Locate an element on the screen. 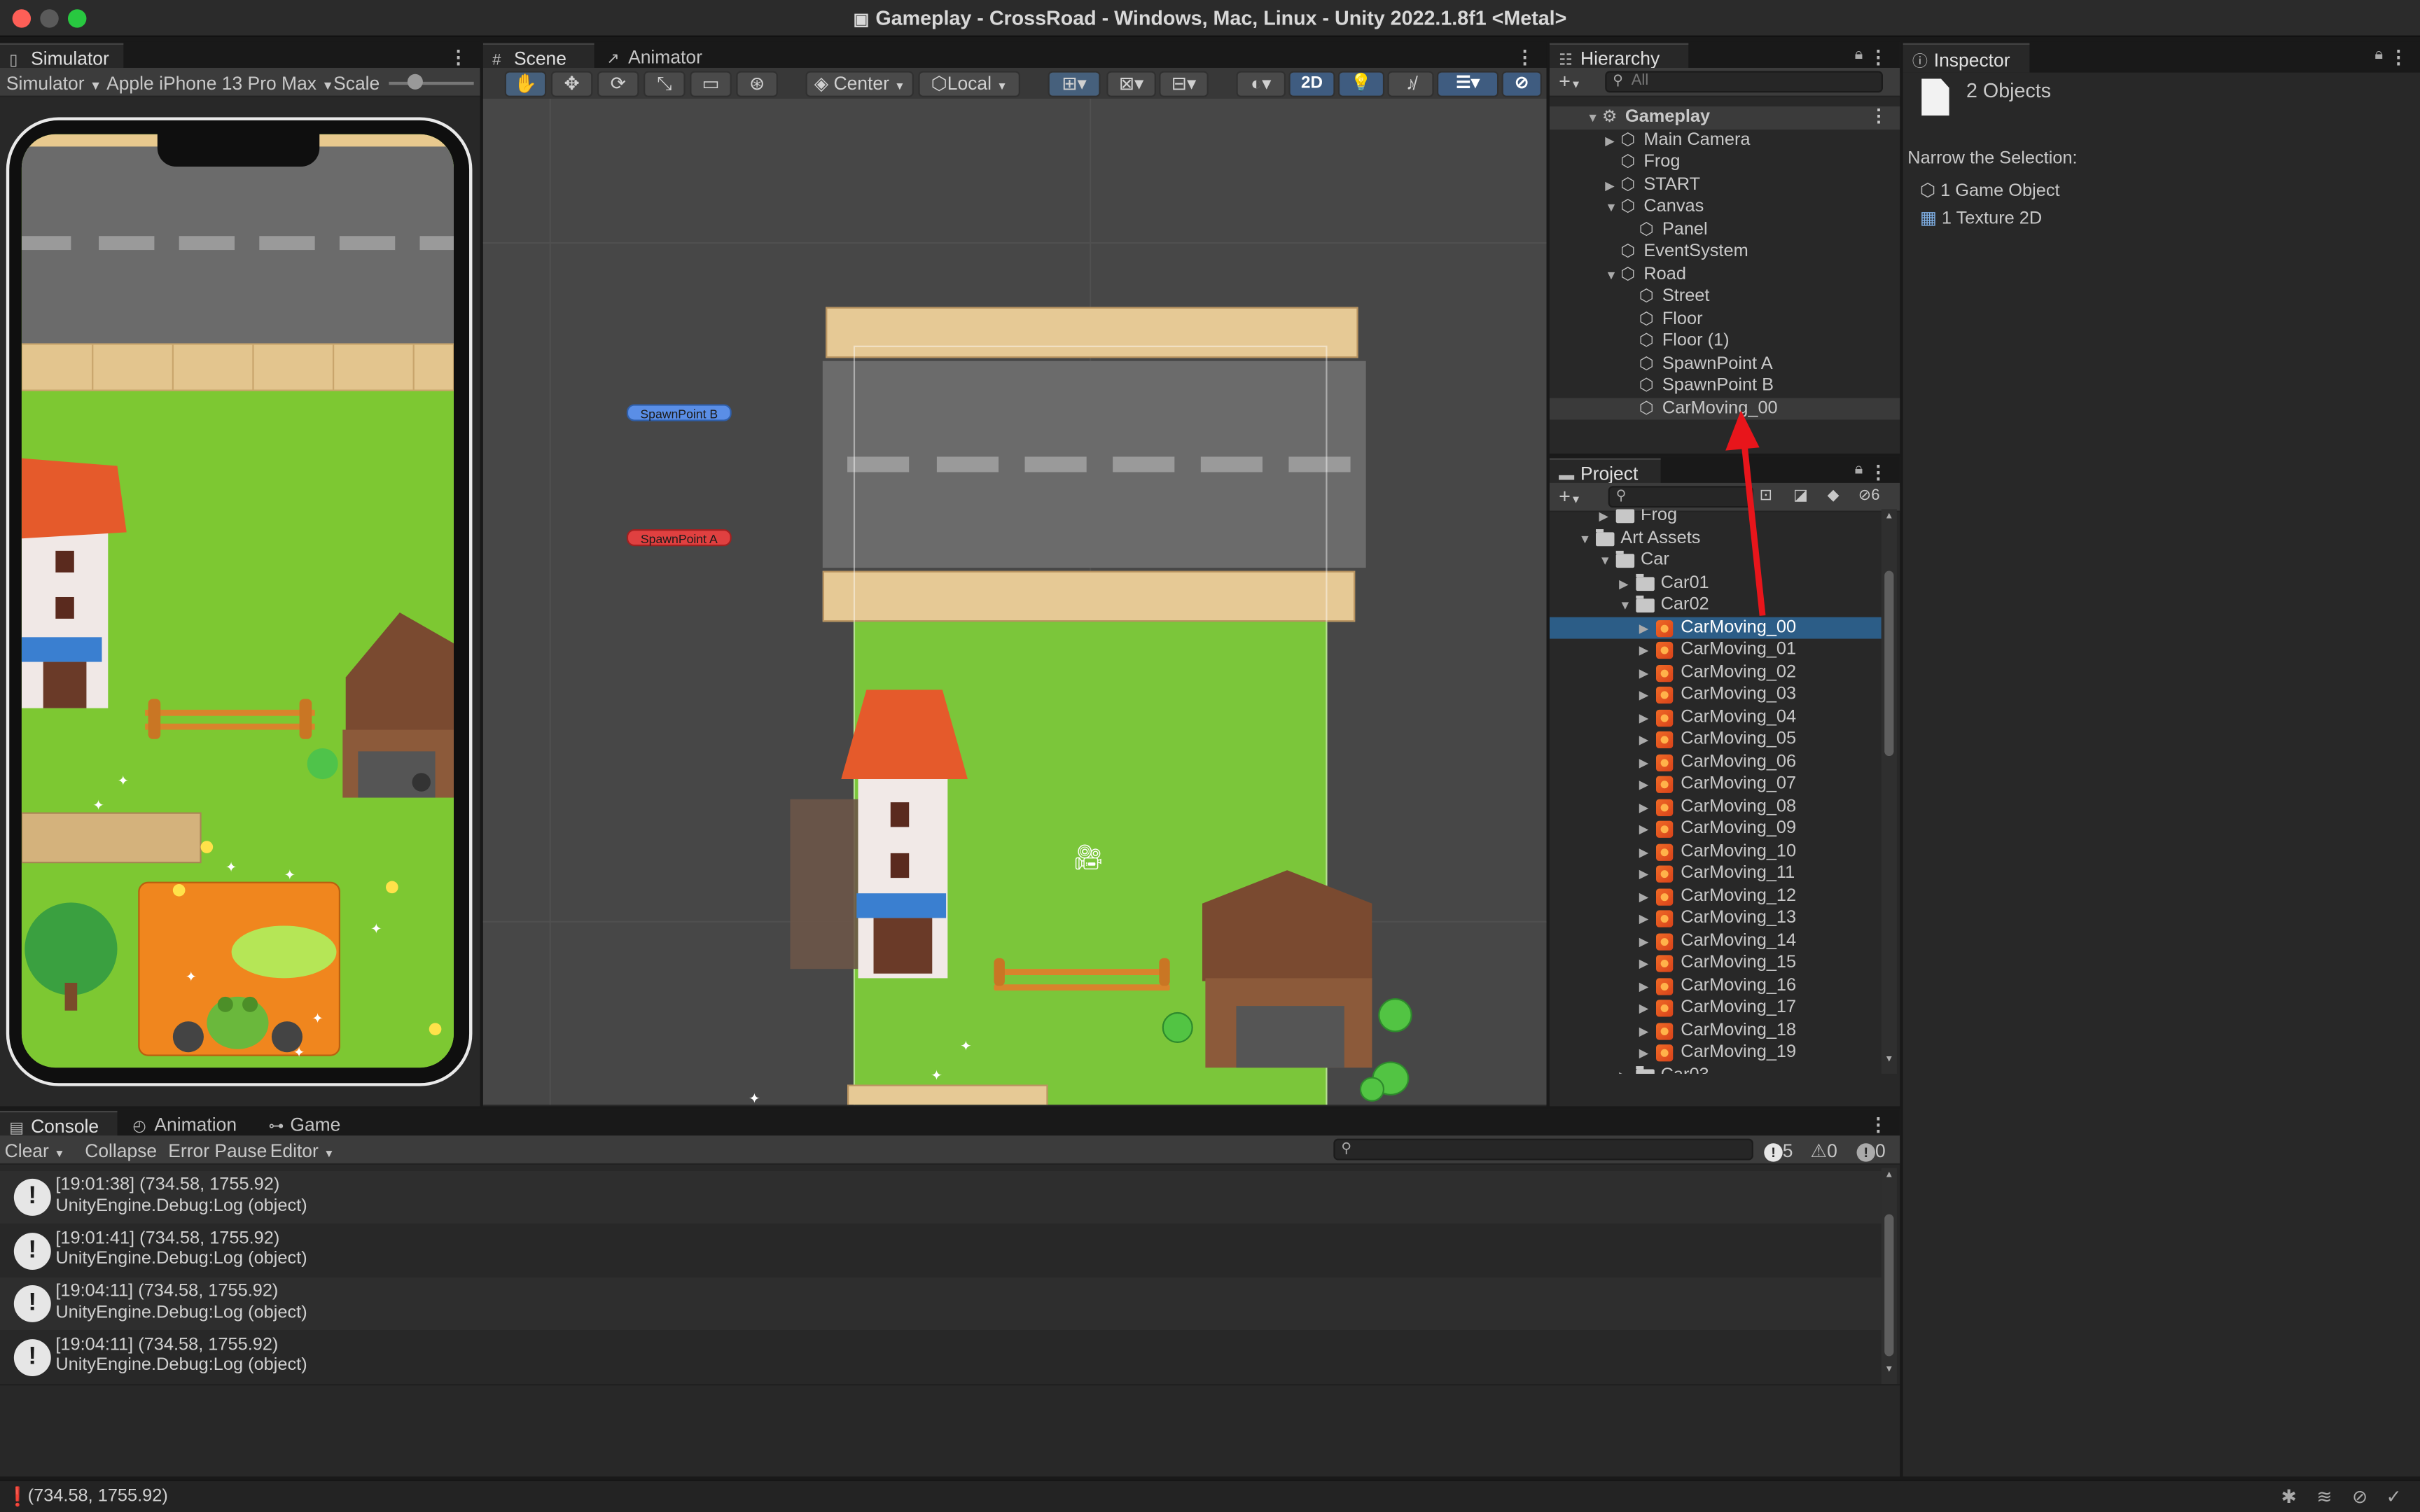 The width and height of the screenshot is (2420, 1512). hierarchy-menu-icon: ⋮ is located at coordinates (1878, 57).